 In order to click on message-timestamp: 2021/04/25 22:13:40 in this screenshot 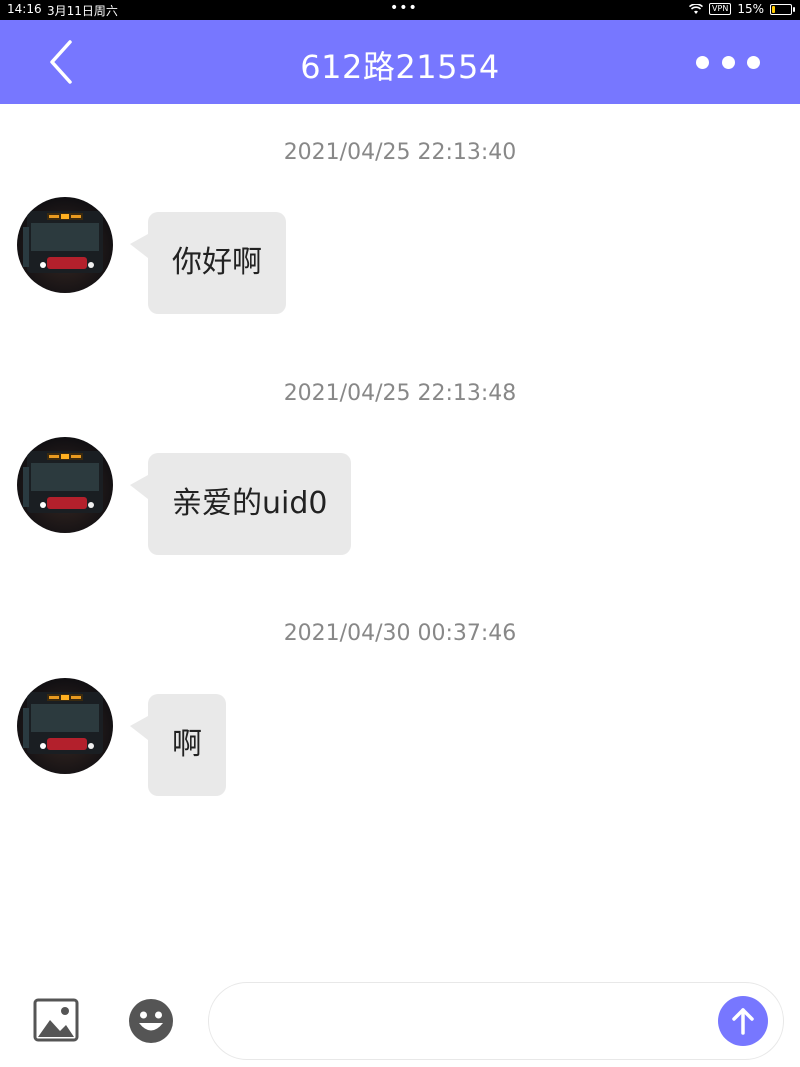, I will do `click(400, 152)`.